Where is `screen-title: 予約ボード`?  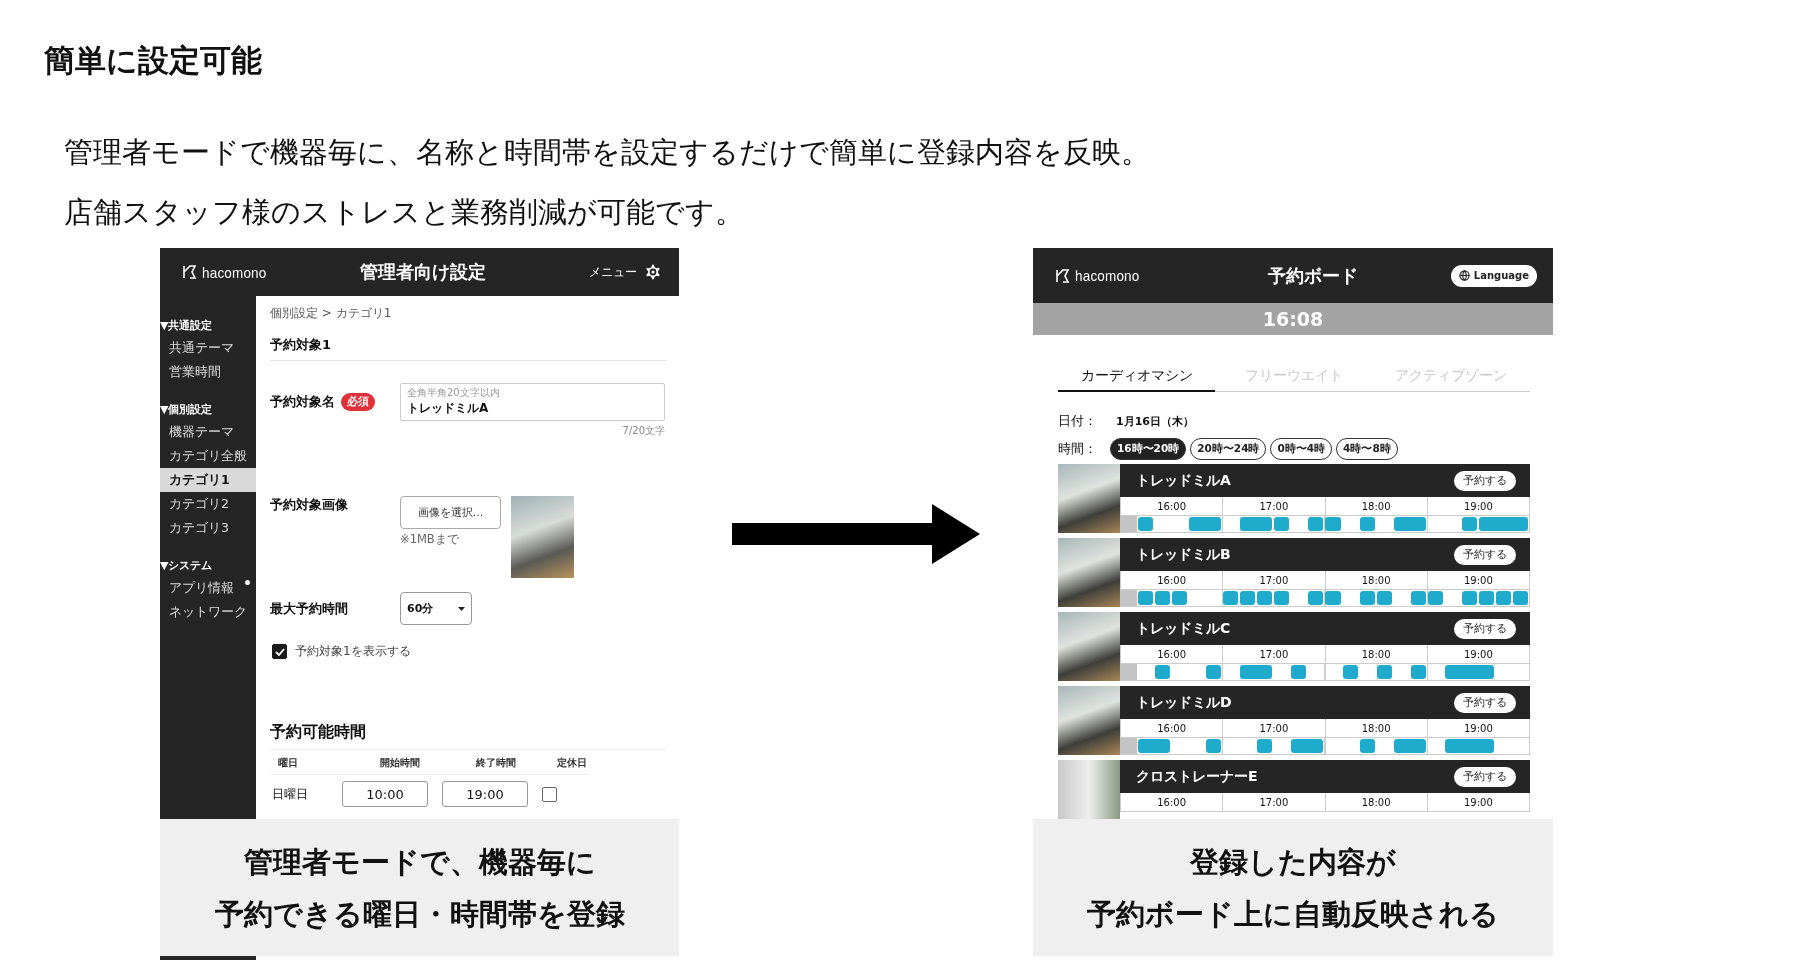
screen-title: 予約ボード is located at coordinates (1312, 275).